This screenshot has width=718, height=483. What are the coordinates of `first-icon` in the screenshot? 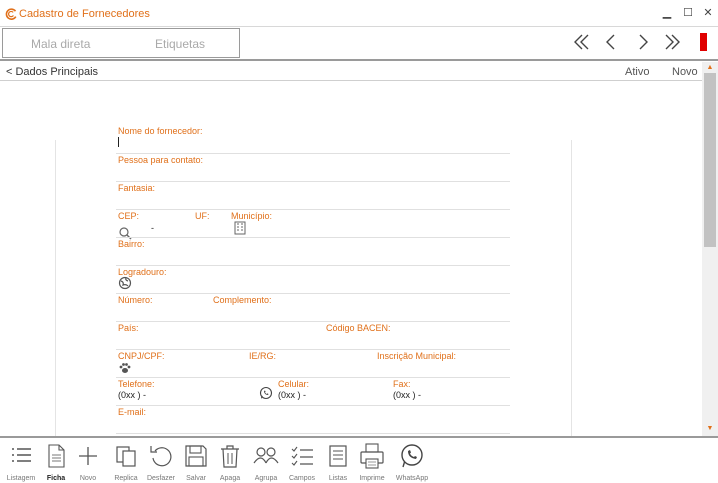 It's located at (581, 42).